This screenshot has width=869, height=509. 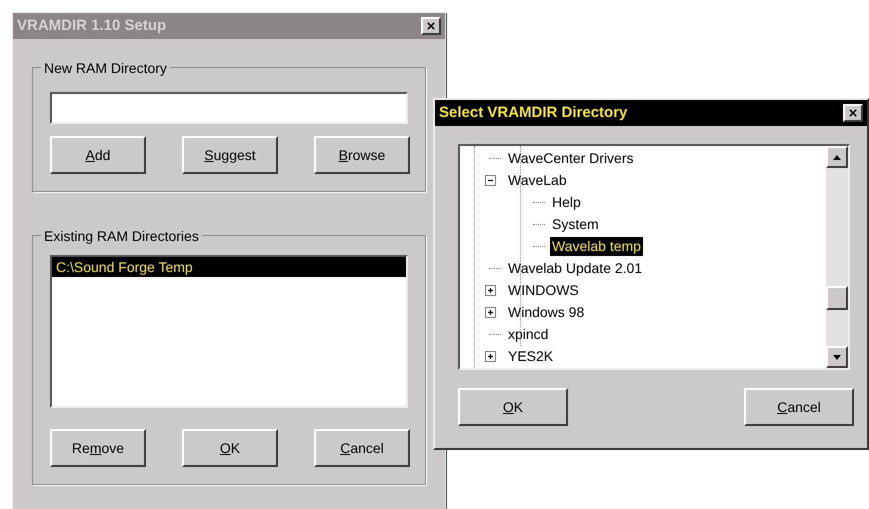 What do you see at coordinates (571, 158) in the screenshot?
I see `tree-item: WaveCenter Drivers` at bounding box center [571, 158].